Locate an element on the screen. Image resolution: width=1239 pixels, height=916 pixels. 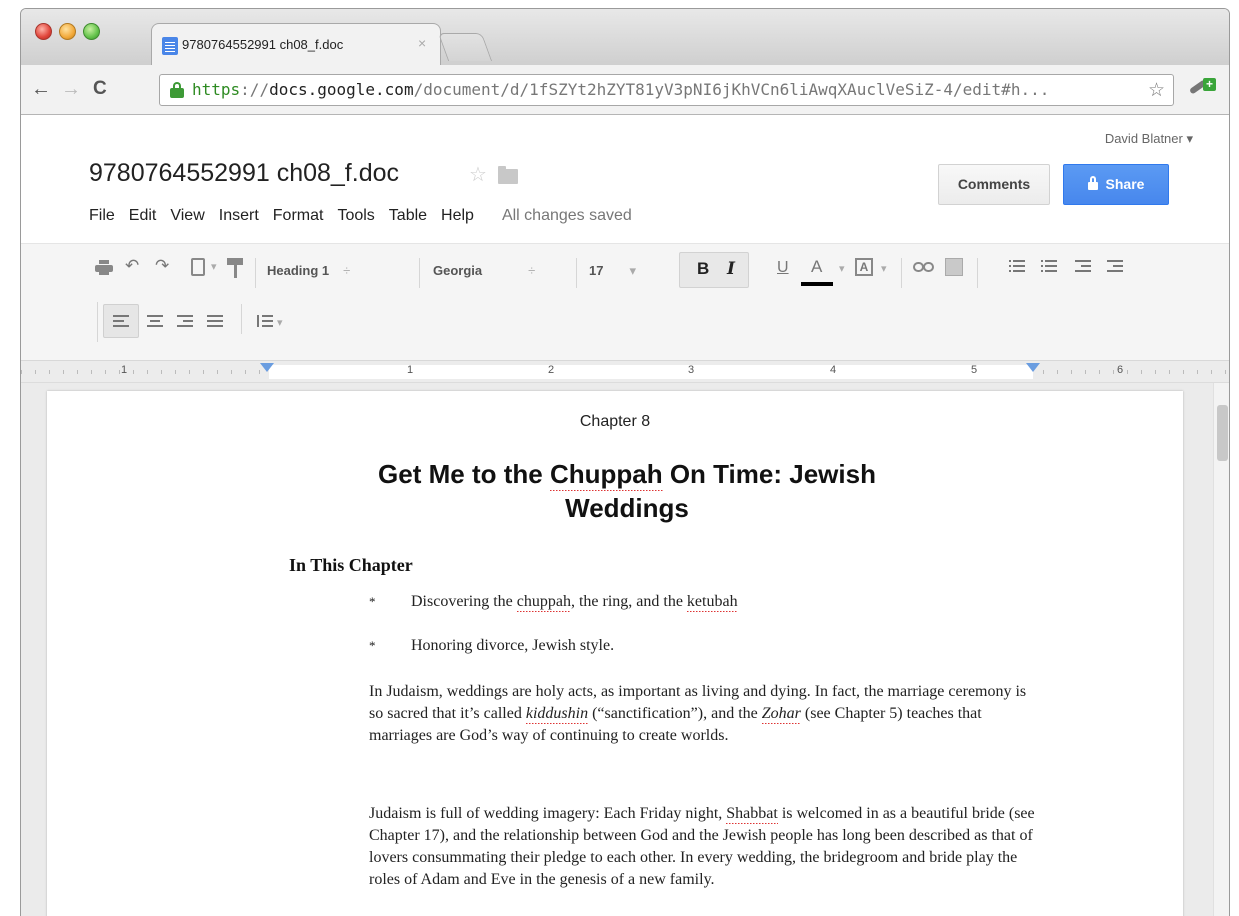
url-scheme: https is located at coordinates (216, 89).